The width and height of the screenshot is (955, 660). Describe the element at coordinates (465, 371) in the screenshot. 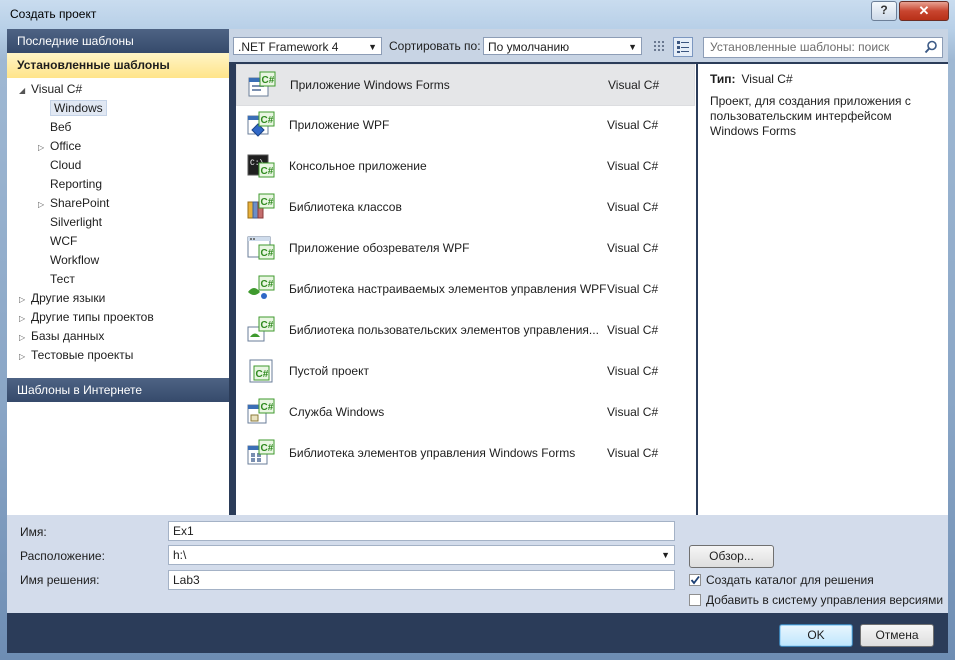

I see `template-row: C# Пустой проект Visual C#` at that location.